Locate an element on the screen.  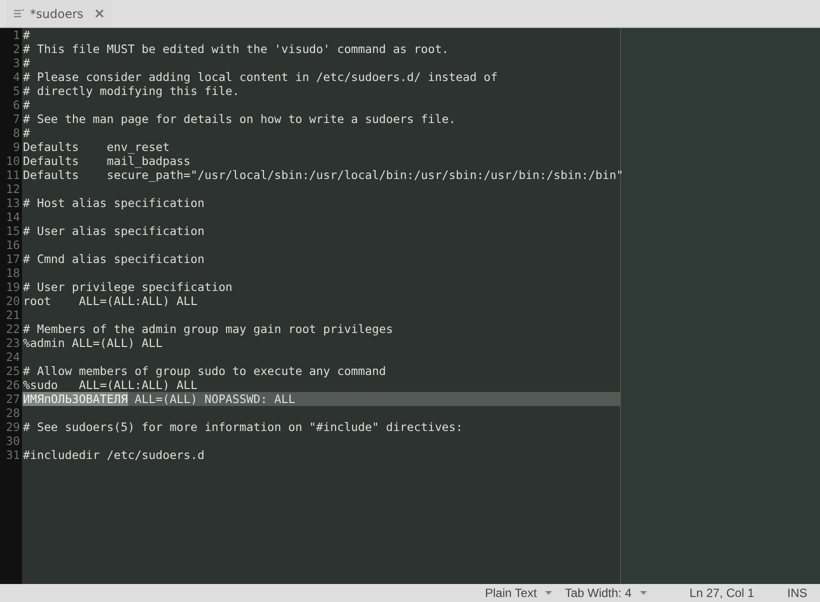
line-number: 3 is located at coordinates (11, 63).